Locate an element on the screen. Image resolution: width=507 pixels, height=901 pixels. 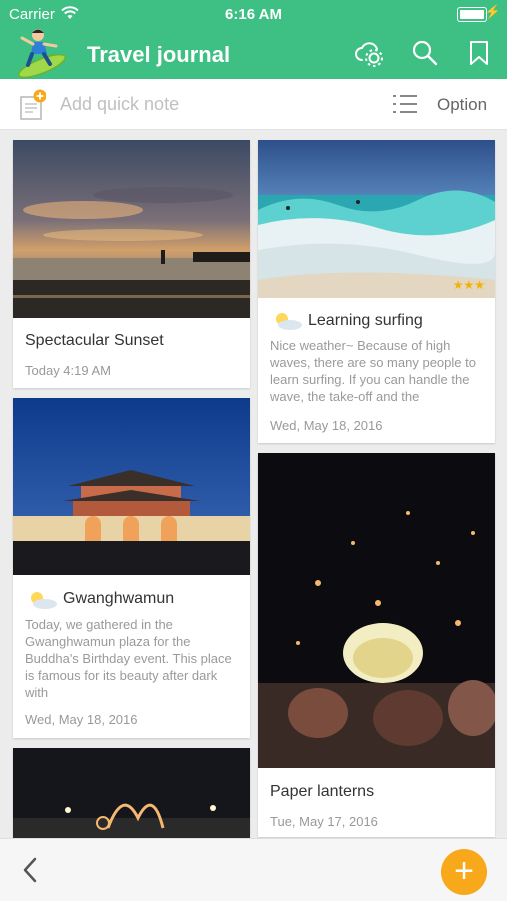
entry-title: Paper lanterns is located at coordinates (322, 791).